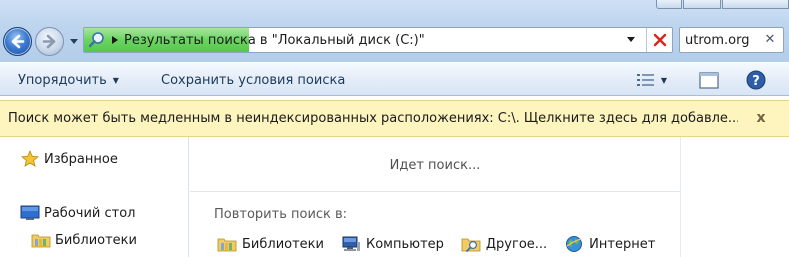  What do you see at coordinates (404, 244) in the screenshot?
I see `location-label: Компьютер` at bounding box center [404, 244].